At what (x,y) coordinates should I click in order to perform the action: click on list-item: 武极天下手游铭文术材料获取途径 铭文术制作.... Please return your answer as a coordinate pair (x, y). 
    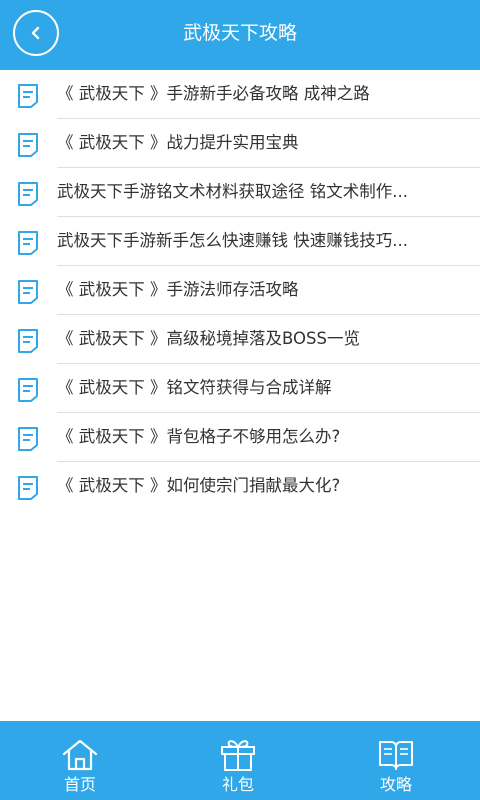
    Looking at the image, I should click on (240, 192).